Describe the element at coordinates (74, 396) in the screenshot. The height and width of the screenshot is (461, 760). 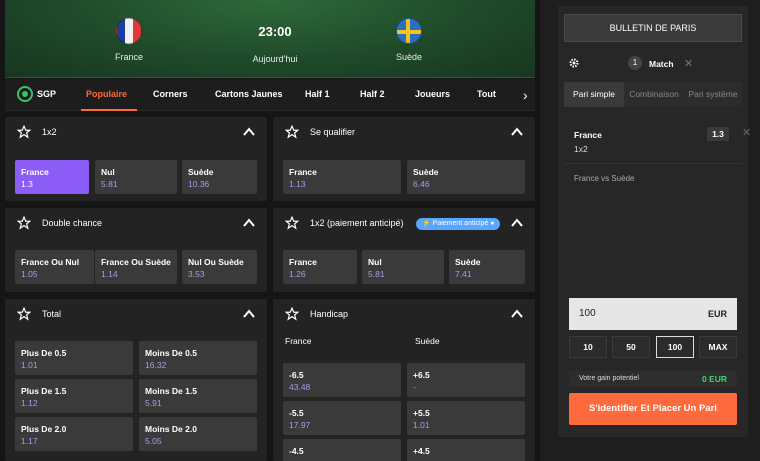
I see `odd-button: Plus De 1.5 1.12` at that location.